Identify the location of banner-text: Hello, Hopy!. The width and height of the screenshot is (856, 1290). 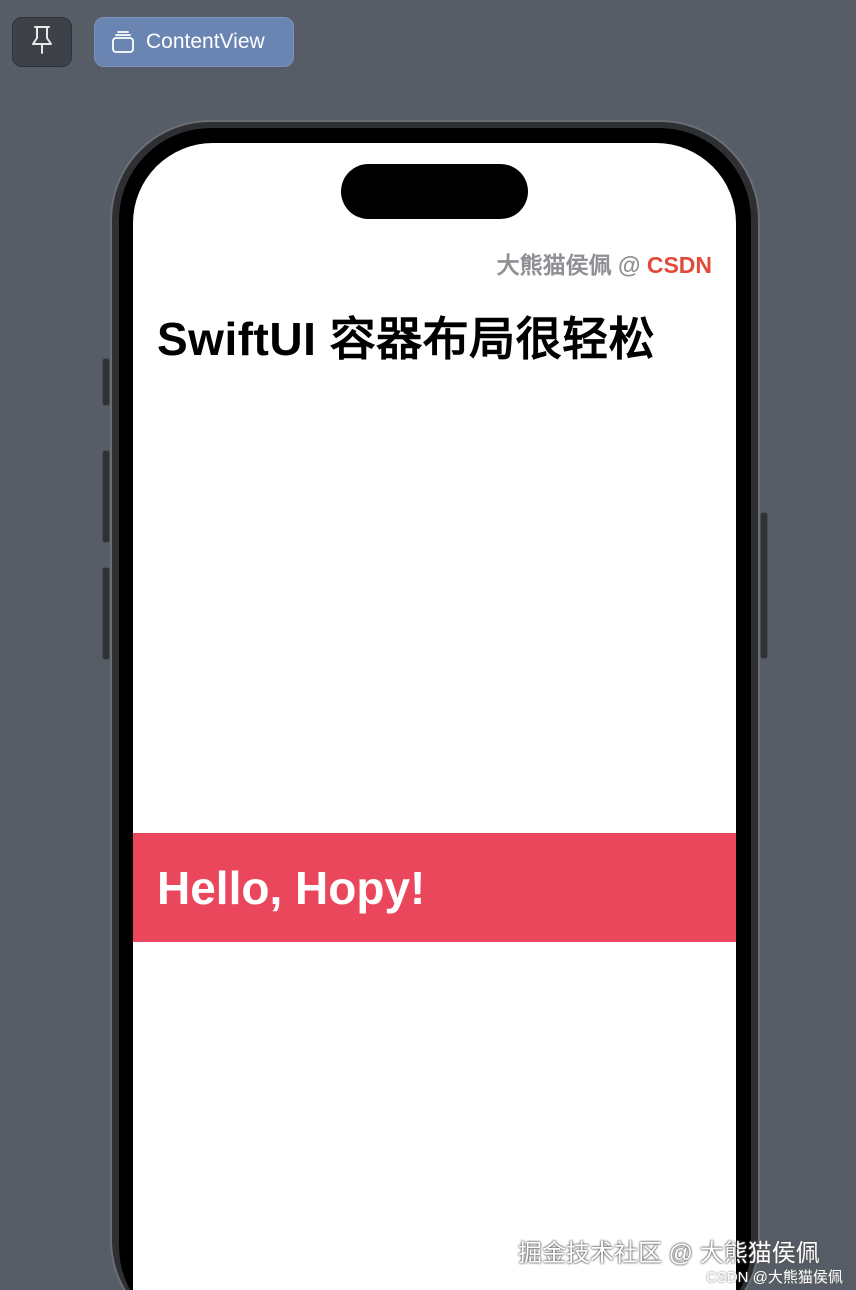
(291, 887).